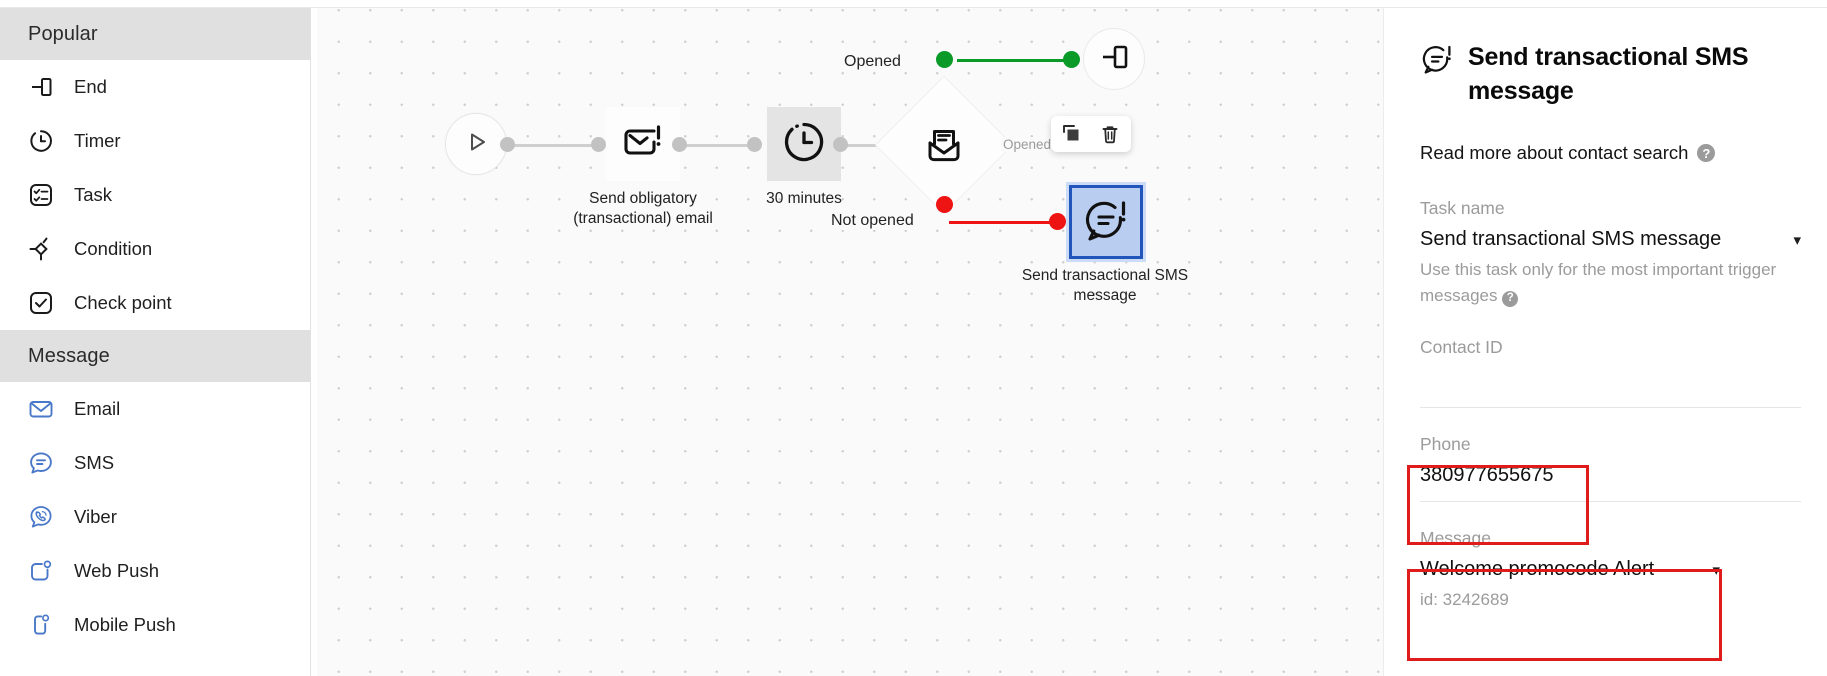 The image size is (1827, 676). I want to click on port-not-opened, so click(944, 204).